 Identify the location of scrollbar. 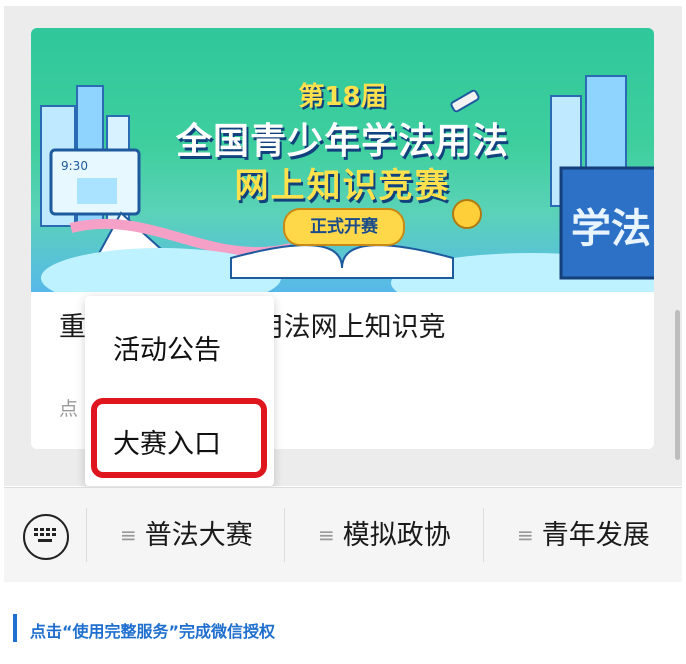
(677, 385).